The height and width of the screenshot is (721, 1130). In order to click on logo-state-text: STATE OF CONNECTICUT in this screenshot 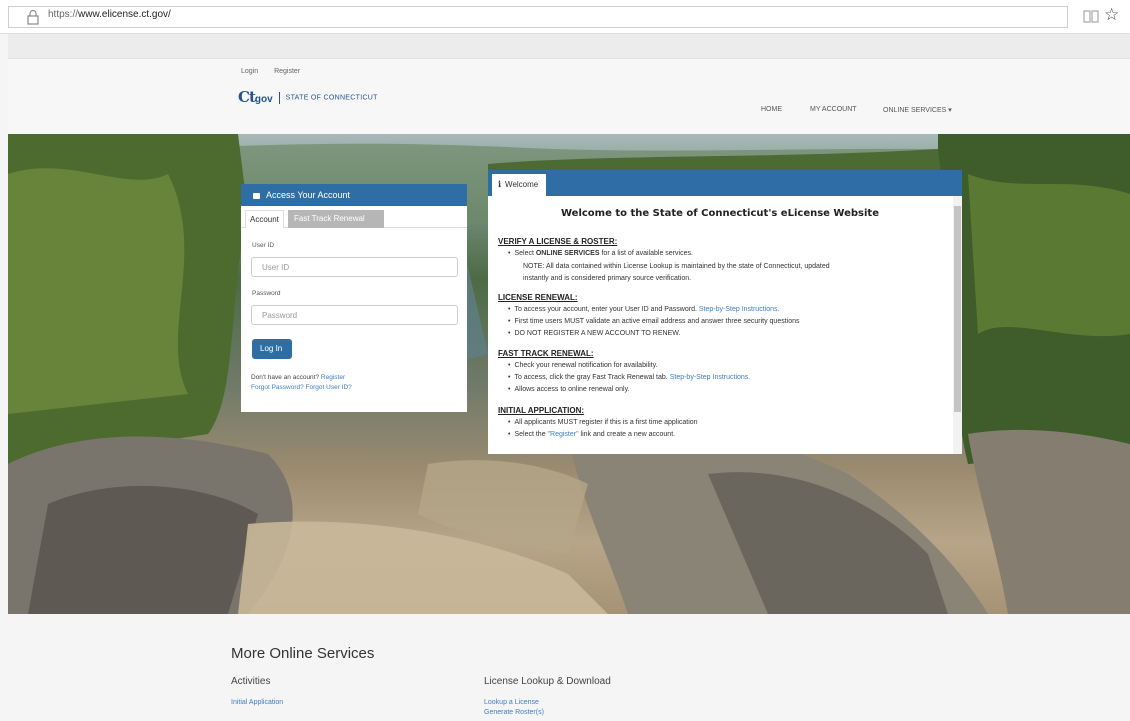, I will do `click(331, 98)`.